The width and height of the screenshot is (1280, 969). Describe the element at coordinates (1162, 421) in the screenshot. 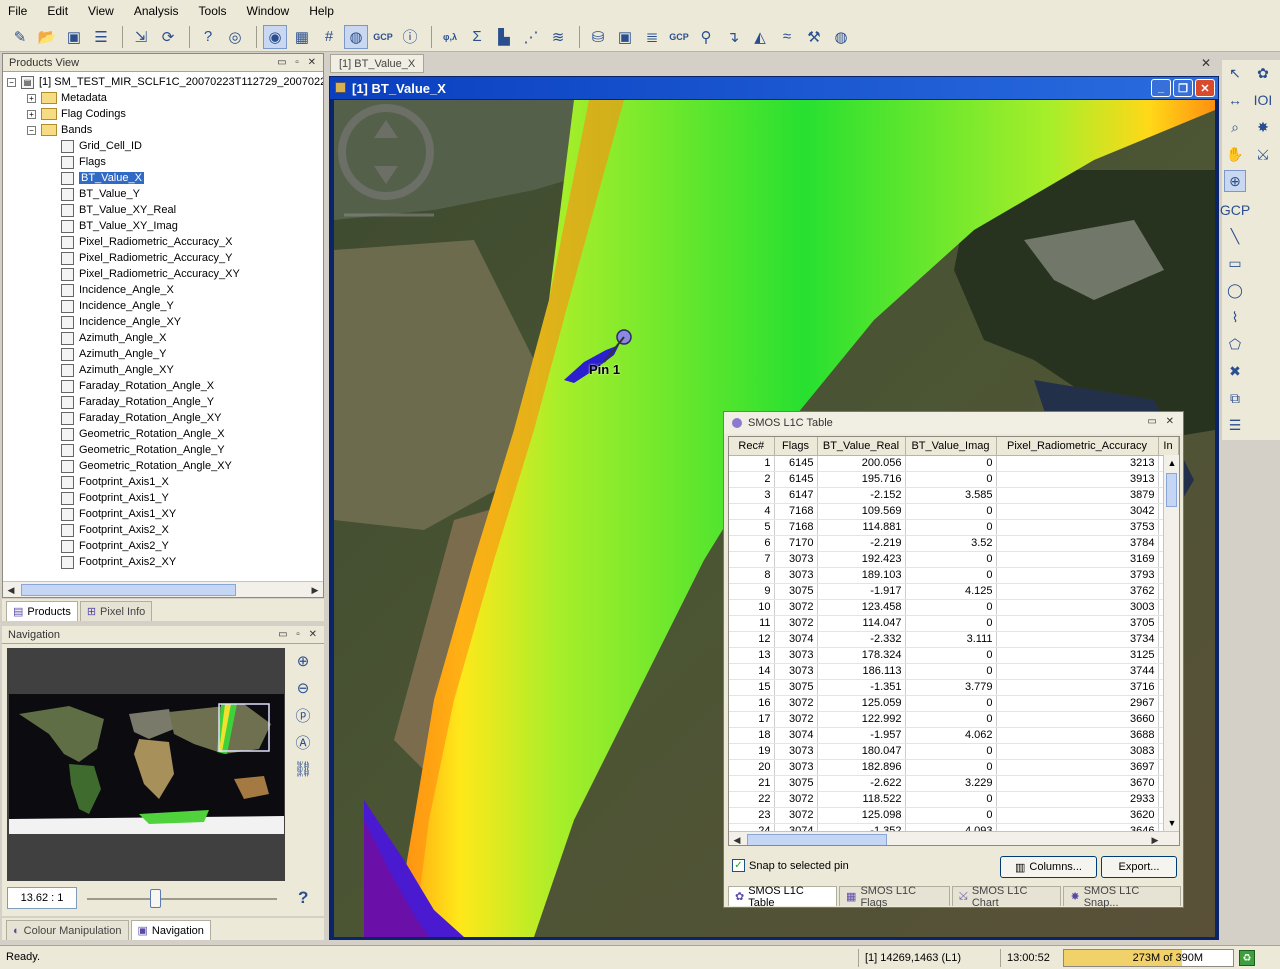

I see `panel-window-controls: ▭ ✕` at that location.